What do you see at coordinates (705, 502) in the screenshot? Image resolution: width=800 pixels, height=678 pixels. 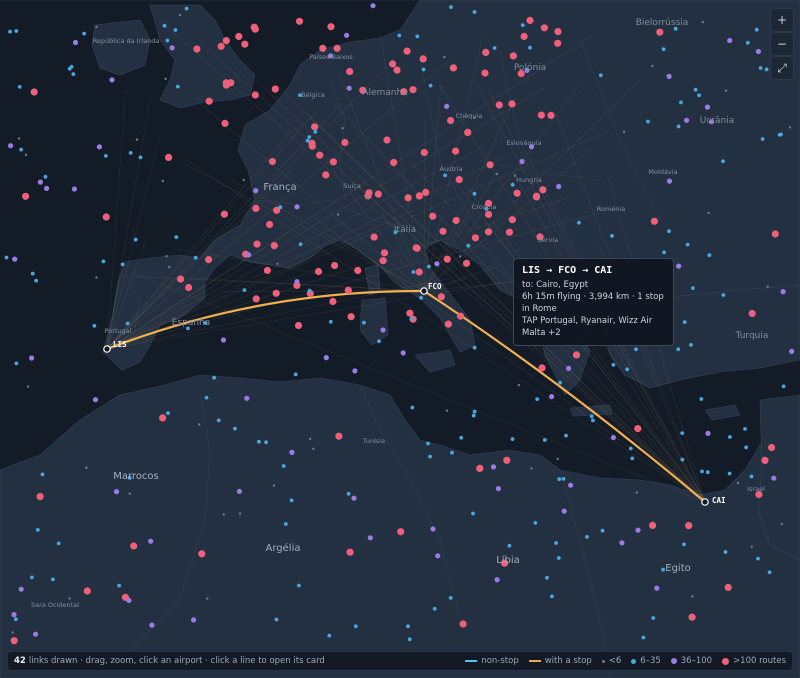 I see `airport-marker-cai` at bounding box center [705, 502].